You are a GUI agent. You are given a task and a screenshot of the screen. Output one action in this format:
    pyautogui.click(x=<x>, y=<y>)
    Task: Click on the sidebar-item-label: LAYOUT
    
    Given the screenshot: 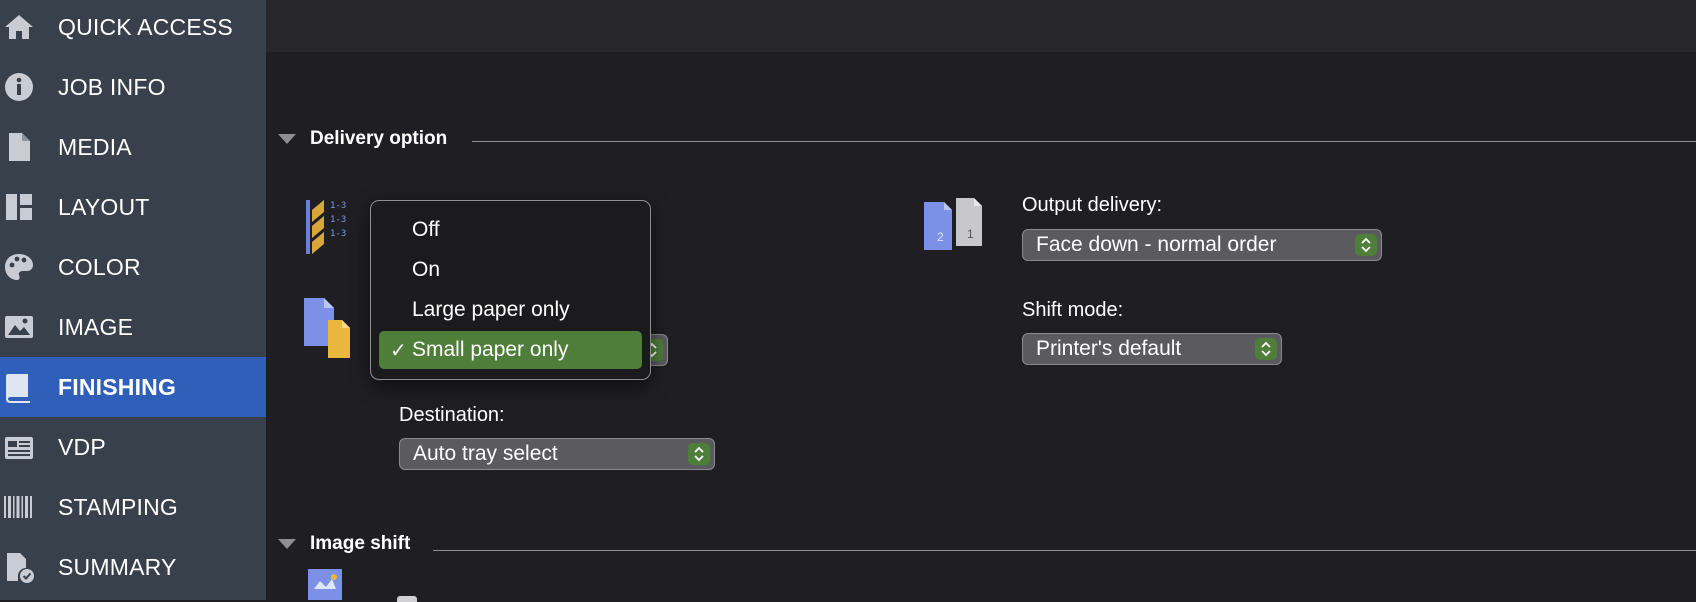 What is the action you would take?
    pyautogui.click(x=104, y=206)
    